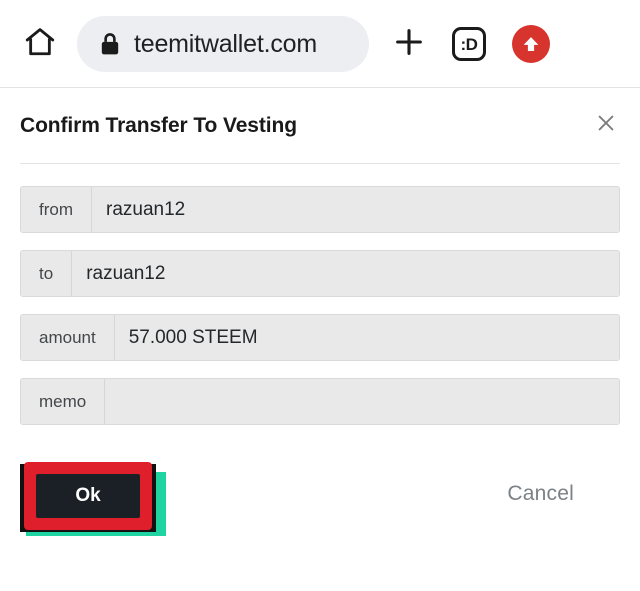 This screenshot has width=640, height=591. I want to click on smiley-face-icon: :D, so click(469, 44).